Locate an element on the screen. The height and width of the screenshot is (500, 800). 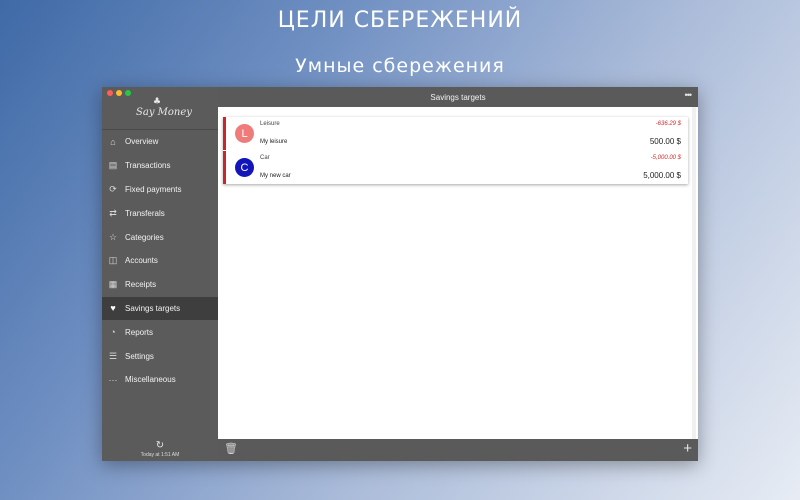
home-icon: ⌂ is located at coordinates (113, 141).